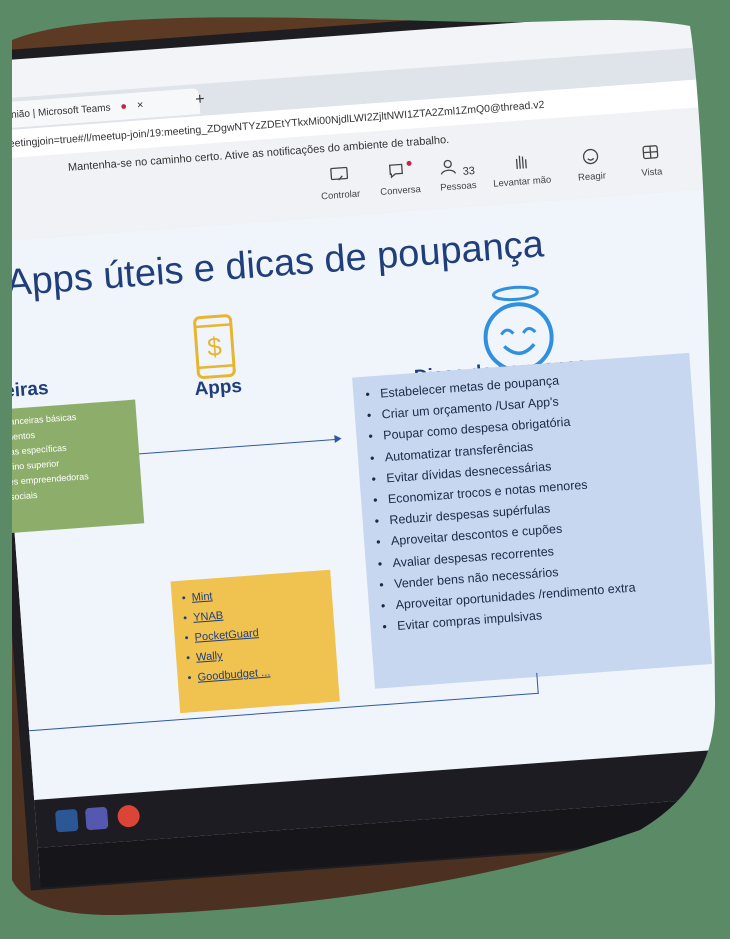 The width and height of the screenshot is (730, 939). I want to click on purple-side-bar, so click(723, 613).